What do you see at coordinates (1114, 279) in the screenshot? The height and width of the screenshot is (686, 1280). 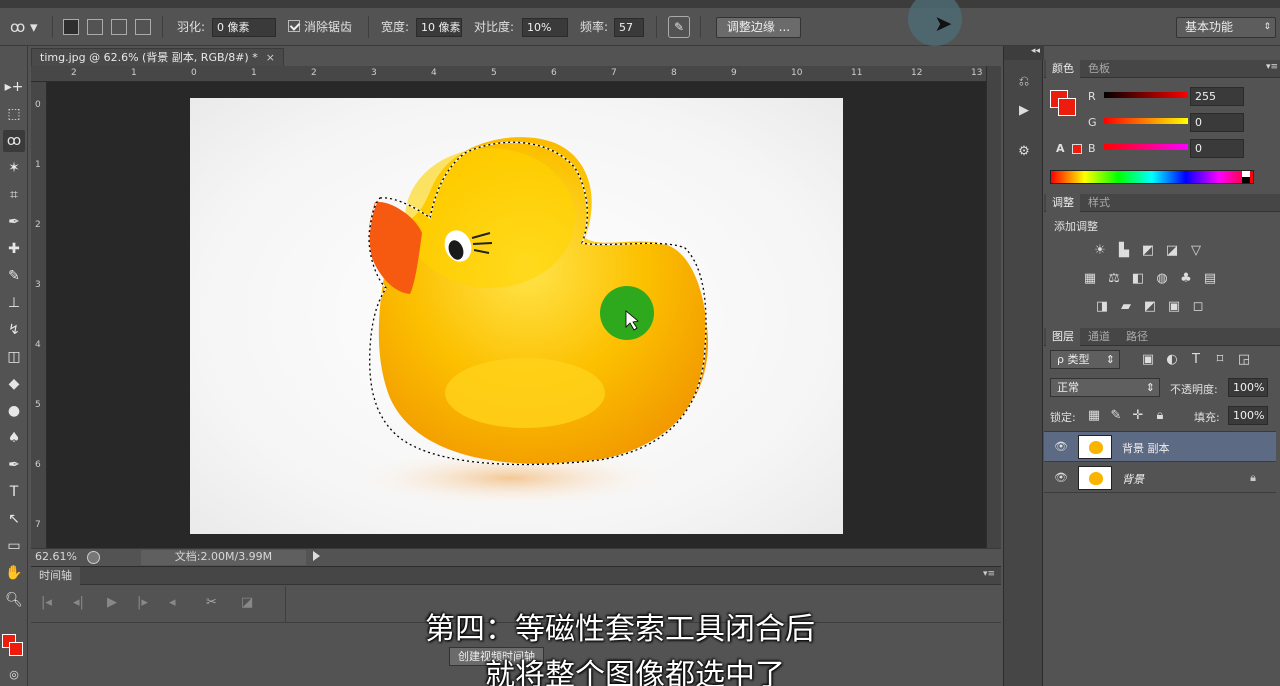 I see `color-balance-icon: ⚖` at bounding box center [1114, 279].